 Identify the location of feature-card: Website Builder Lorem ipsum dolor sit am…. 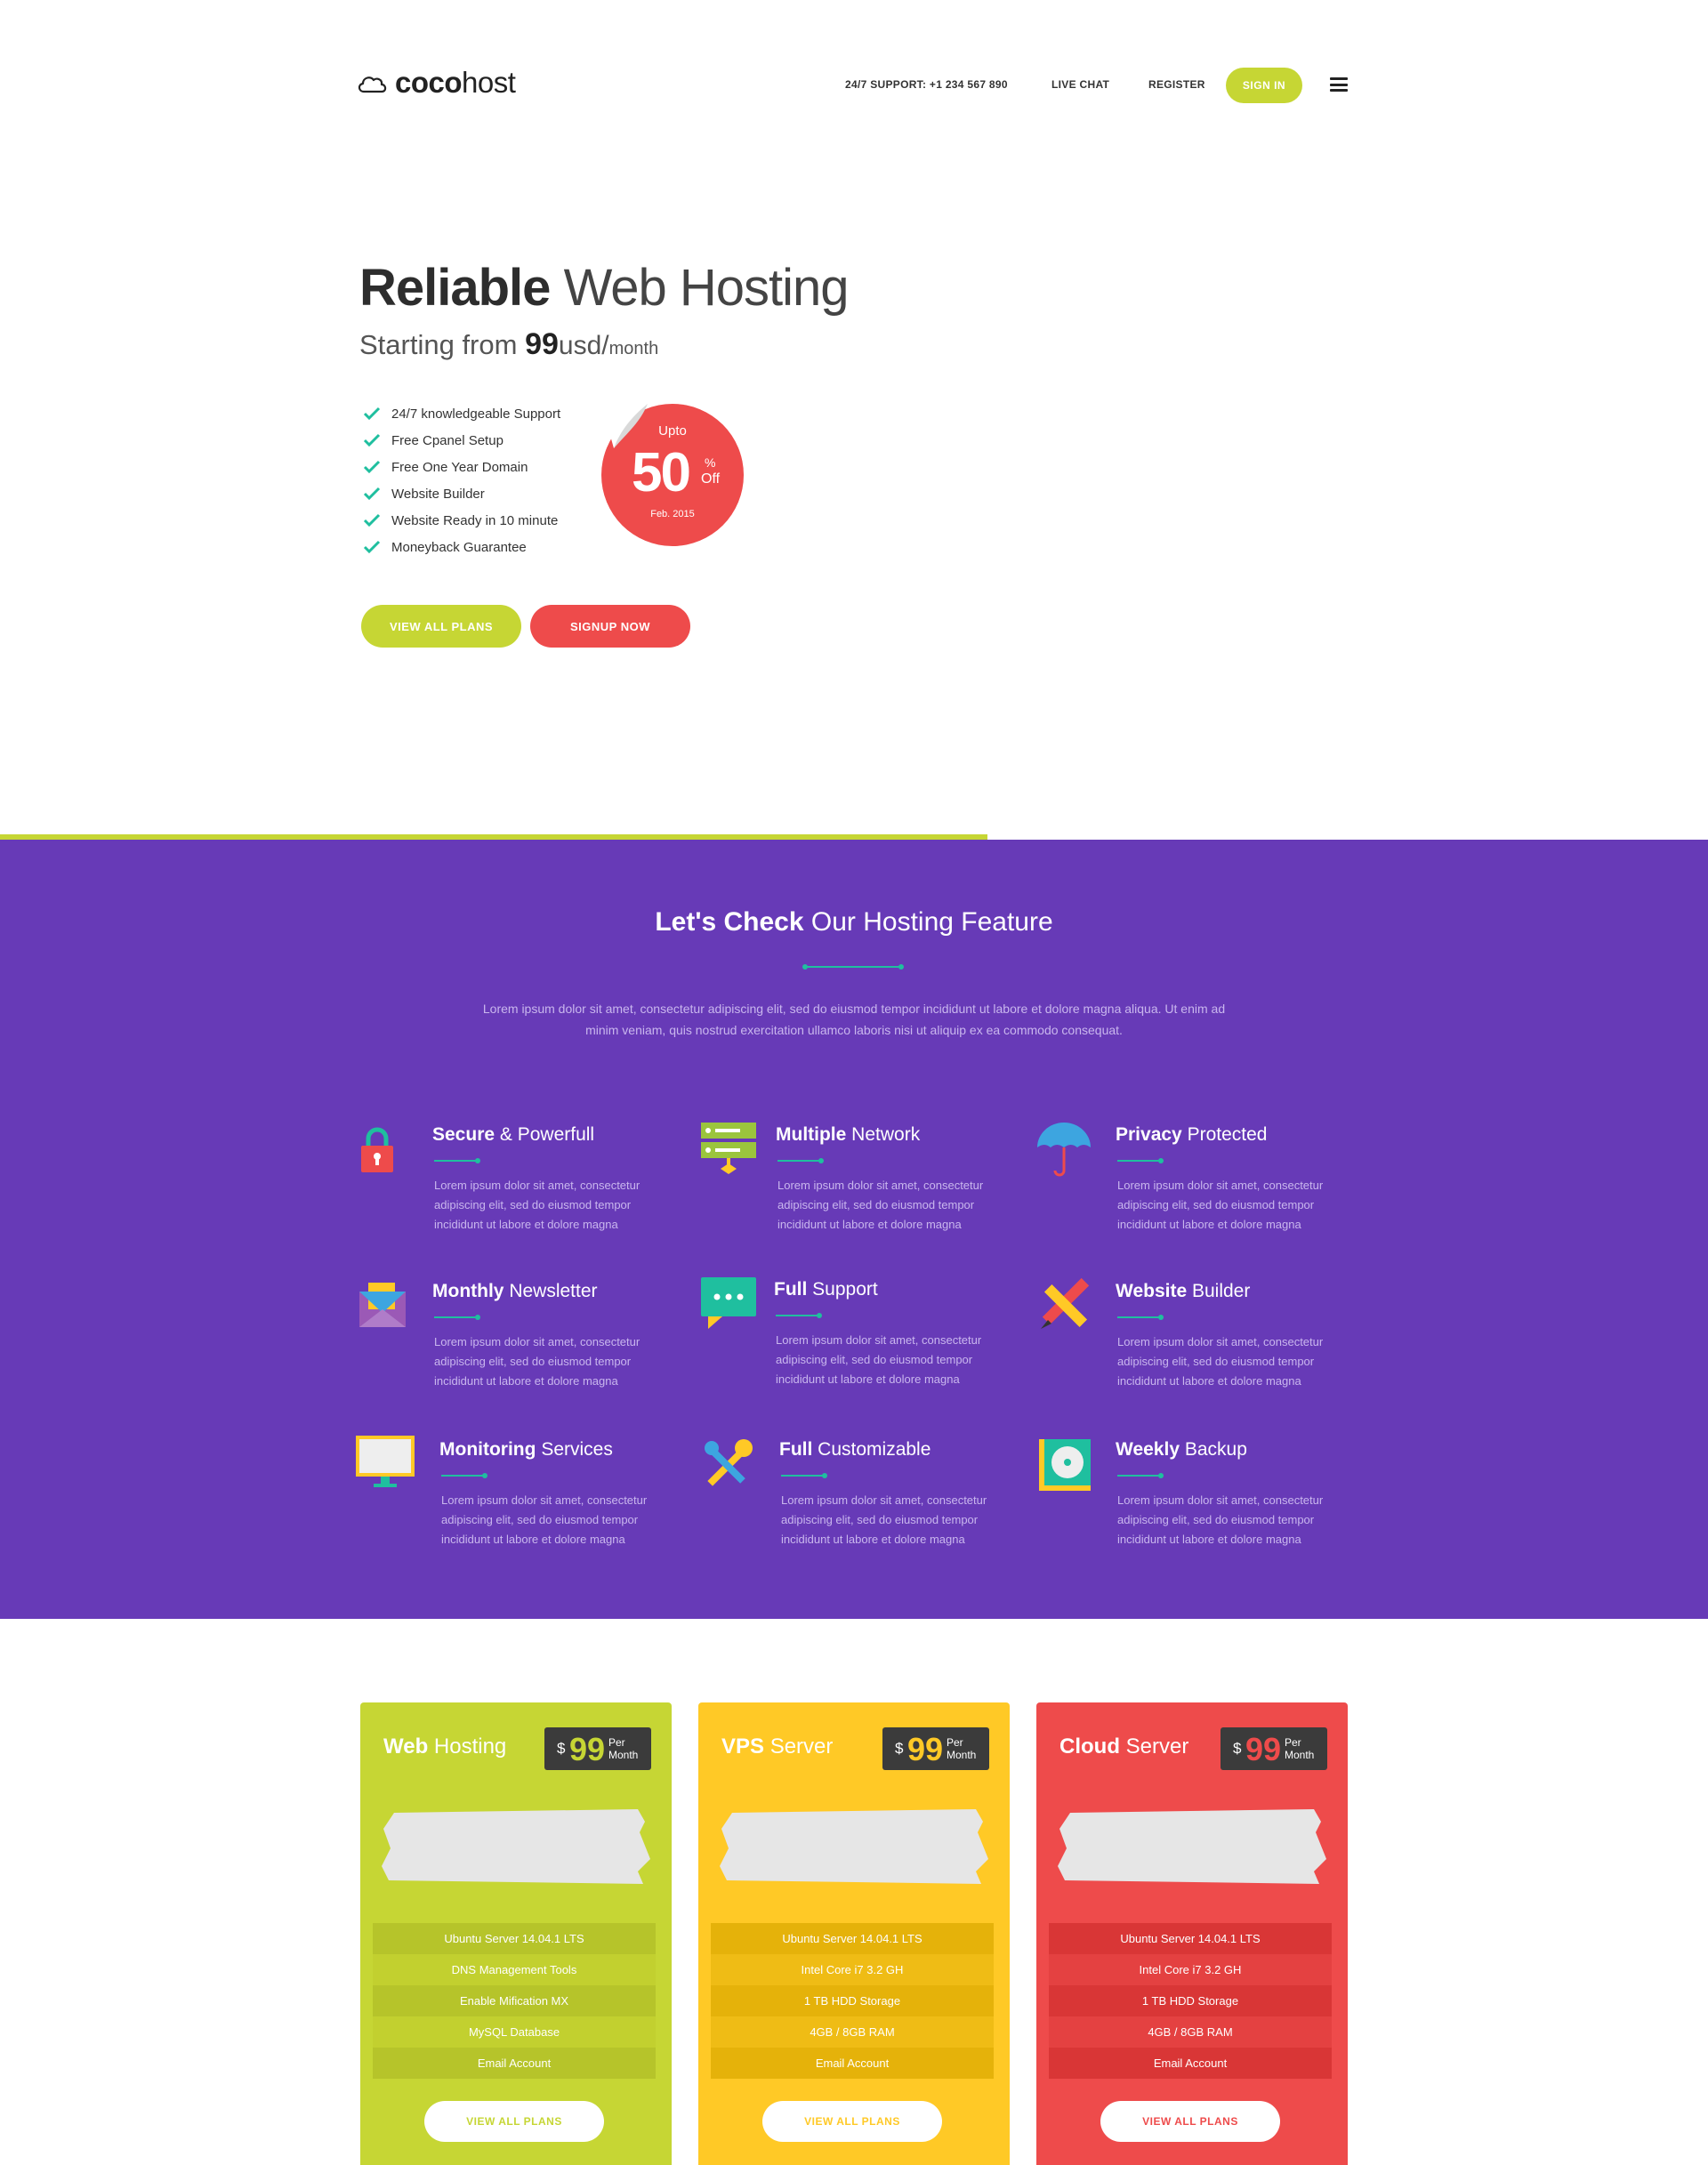
(1179, 1339).